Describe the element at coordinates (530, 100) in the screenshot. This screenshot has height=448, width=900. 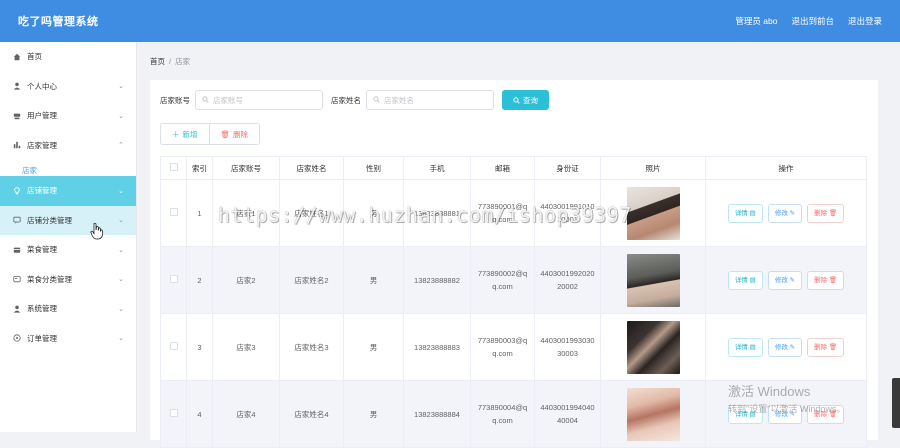
I see `query-button-label: 查询` at that location.